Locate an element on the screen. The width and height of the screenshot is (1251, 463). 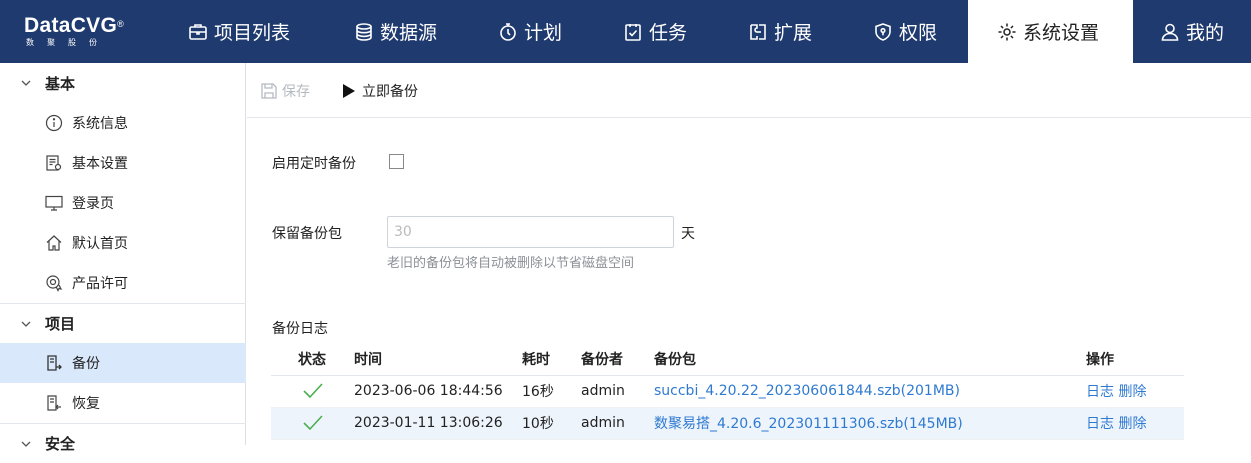
license-icon is located at coordinates (54, 283).